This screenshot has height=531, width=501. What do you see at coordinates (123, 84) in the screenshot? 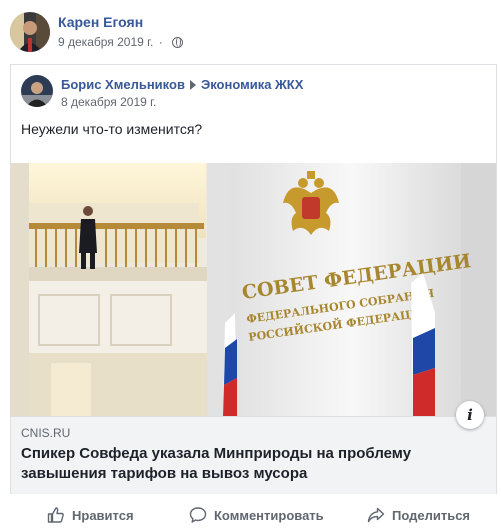
I see `shared-author-name: Борис Хмельников` at bounding box center [123, 84].